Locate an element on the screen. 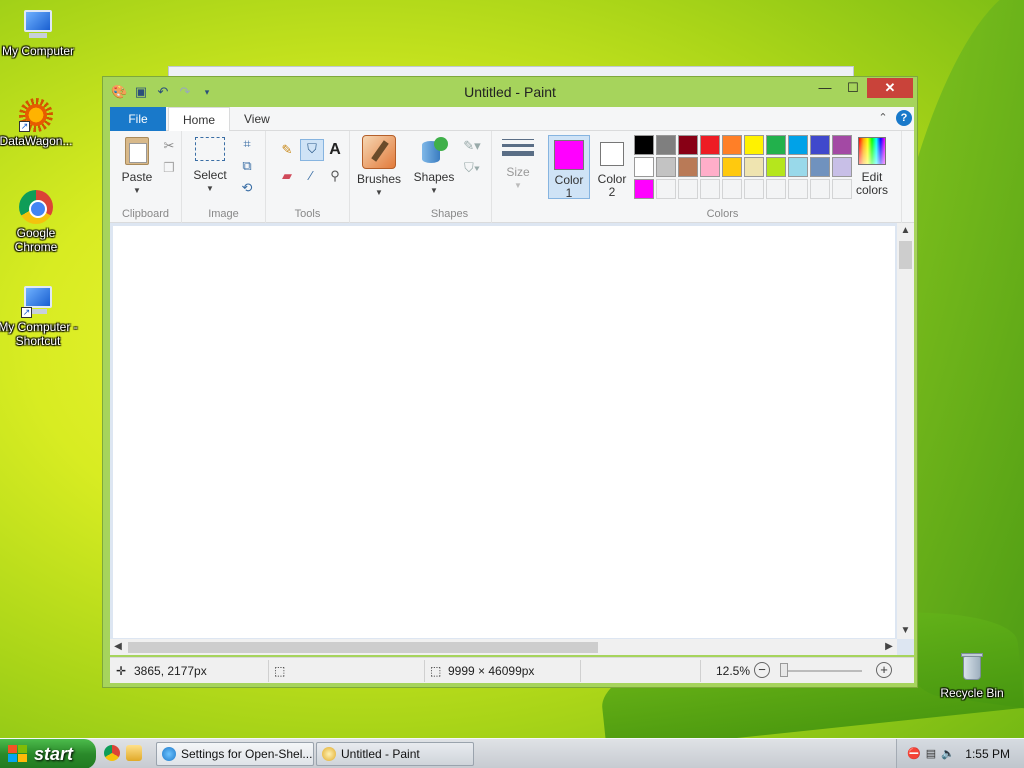  crop-icon: ⌗ is located at coordinates (247, 144).